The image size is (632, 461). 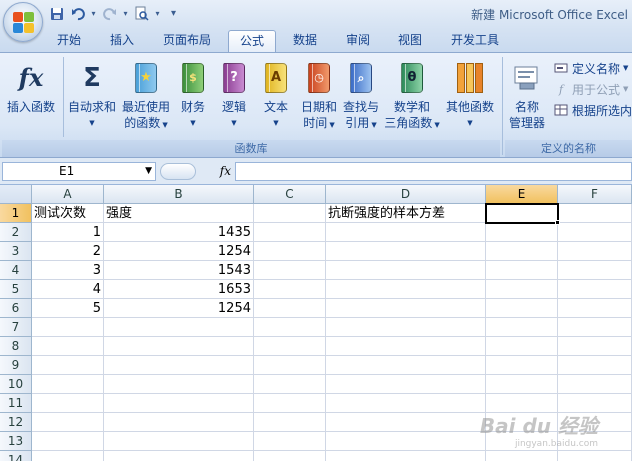 I want to click on text-button: A 文本 ▼, so click(x=276, y=94).